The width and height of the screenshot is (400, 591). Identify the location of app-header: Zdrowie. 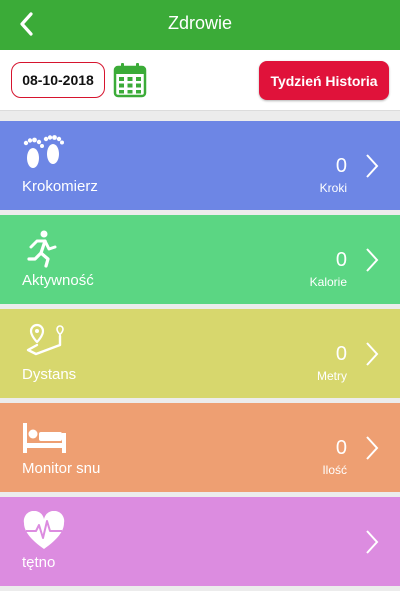
(200, 25).